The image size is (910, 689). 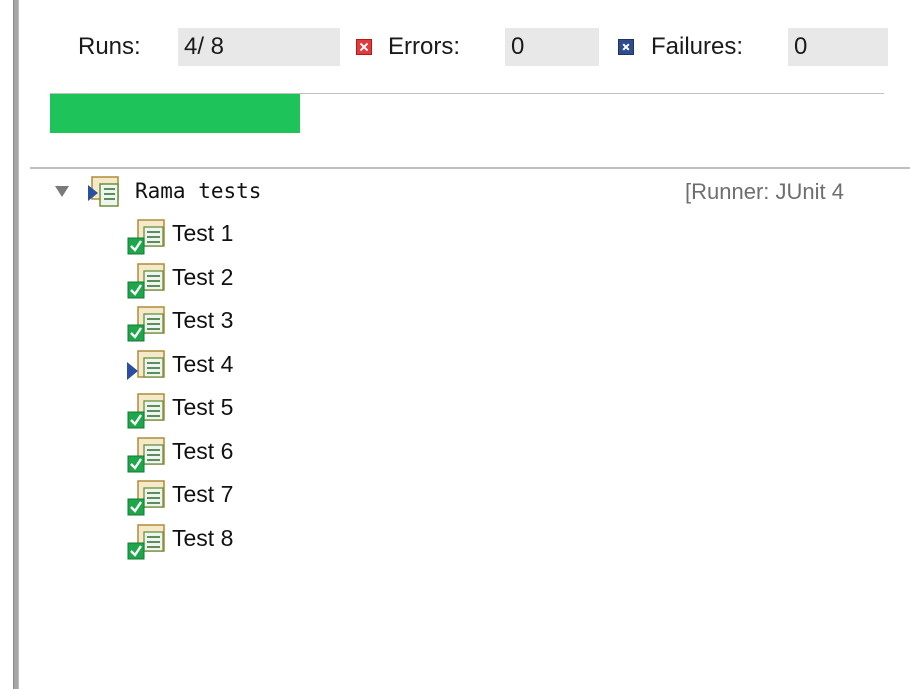 What do you see at coordinates (470, 168) in the screenshot?
I see `divider` at bounding box center [470, 168].